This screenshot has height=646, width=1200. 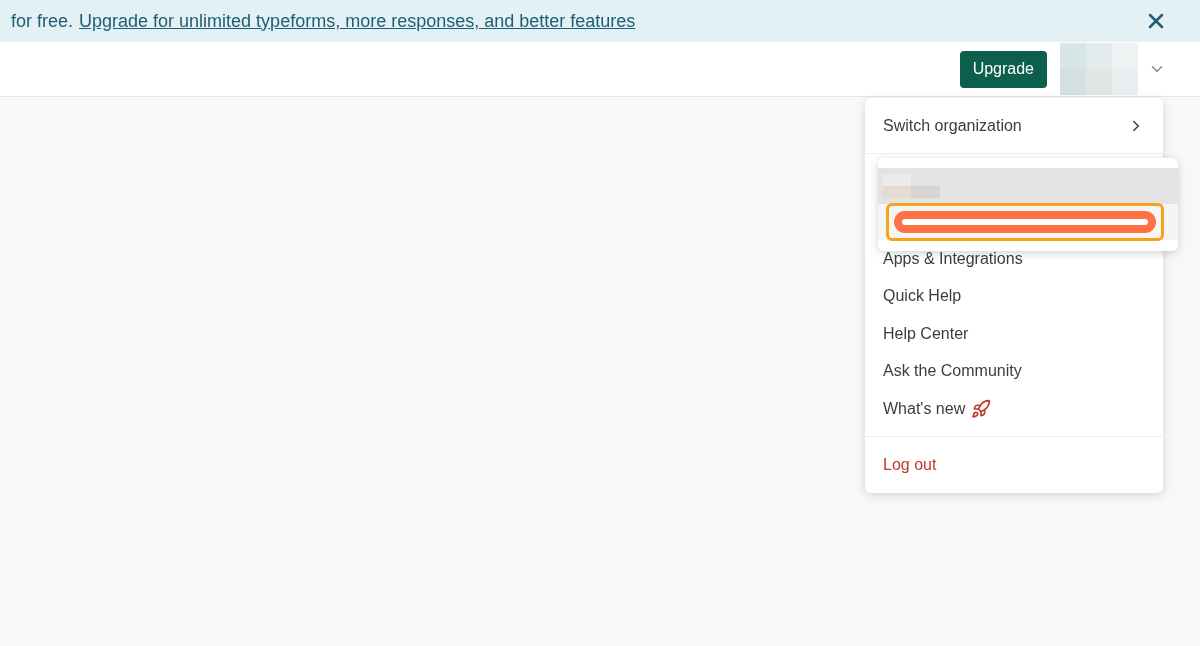 What do you see at coordinates (981, 408) in the screenshot?
I see `rocket-icon` at bounding box center [981, 408].